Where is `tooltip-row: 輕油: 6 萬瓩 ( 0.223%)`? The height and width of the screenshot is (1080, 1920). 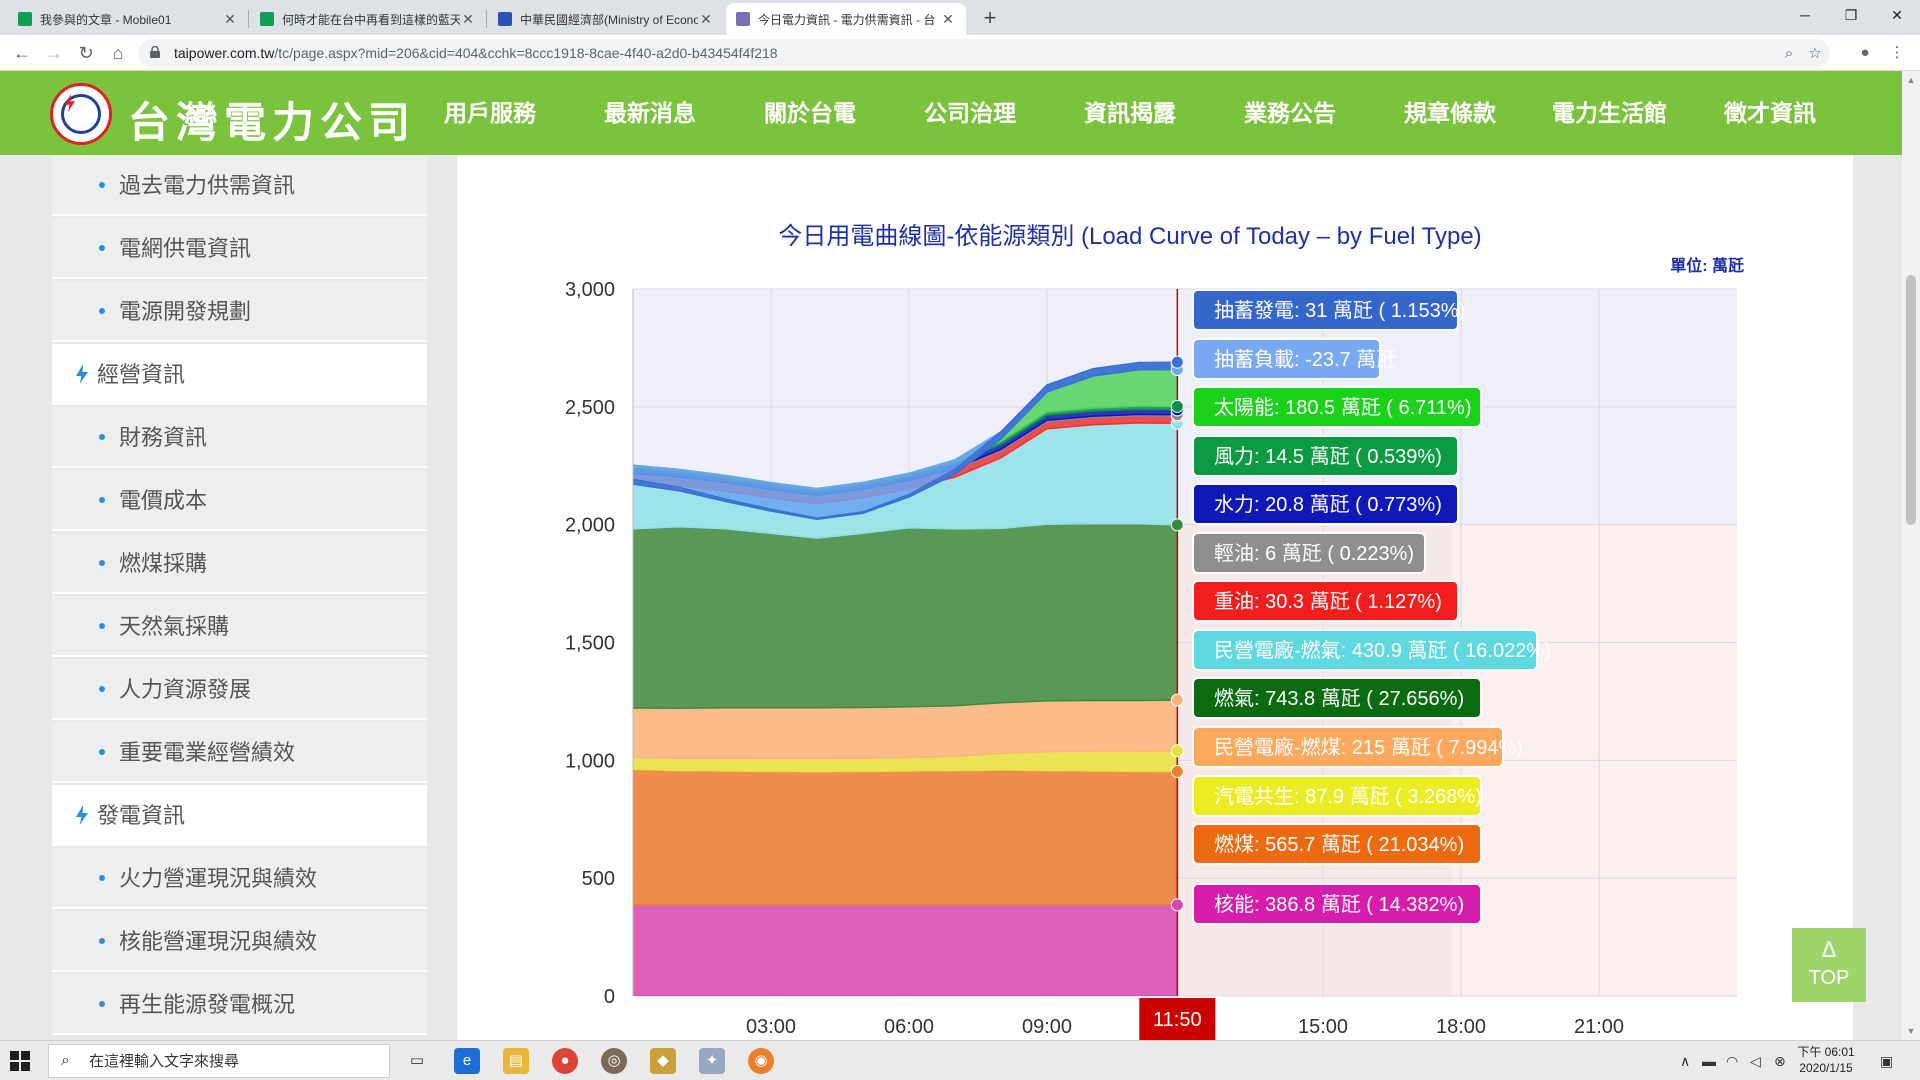
tooltip-row: 輕油: 6 萬瓩 ( 0.223%) is located at coordinates (1309, 553).